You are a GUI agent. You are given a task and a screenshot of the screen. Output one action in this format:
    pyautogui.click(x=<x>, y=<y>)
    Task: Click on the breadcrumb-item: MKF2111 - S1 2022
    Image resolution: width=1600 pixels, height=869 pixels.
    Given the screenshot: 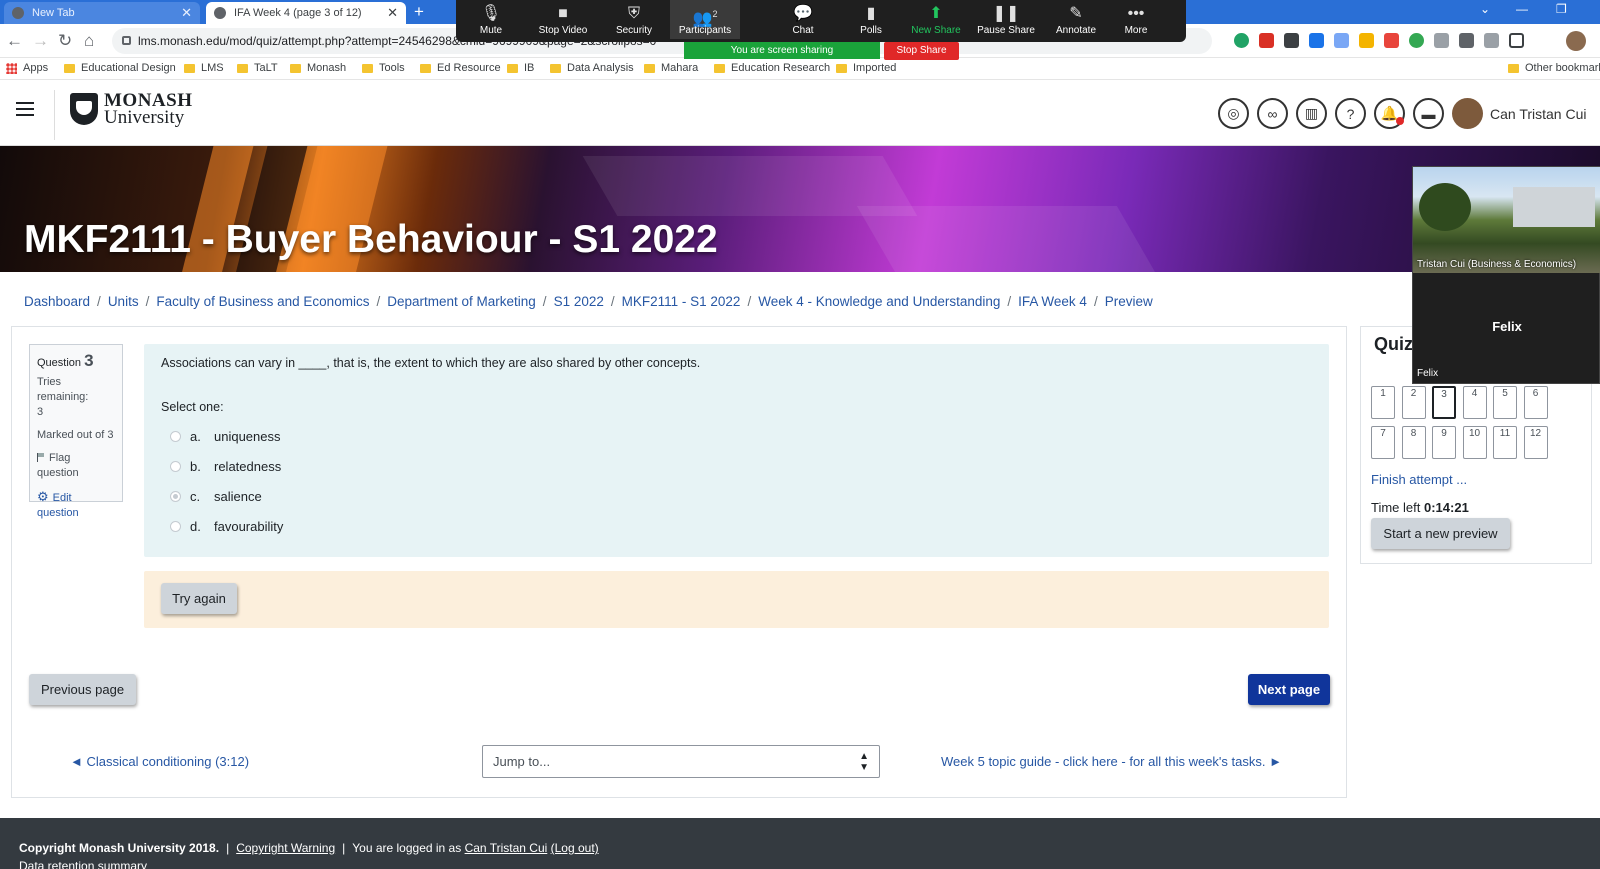 What is the action you would take?
    pyautogui.click(x=681, y=301)
    